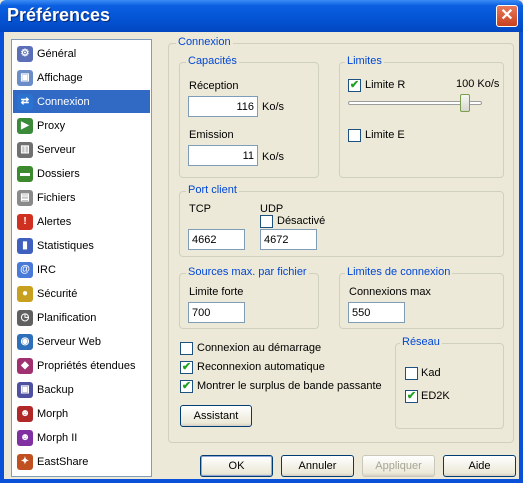 This screenshot has width=523, height=483. I want to click on tcp-label: TCP, so click(200, 209).